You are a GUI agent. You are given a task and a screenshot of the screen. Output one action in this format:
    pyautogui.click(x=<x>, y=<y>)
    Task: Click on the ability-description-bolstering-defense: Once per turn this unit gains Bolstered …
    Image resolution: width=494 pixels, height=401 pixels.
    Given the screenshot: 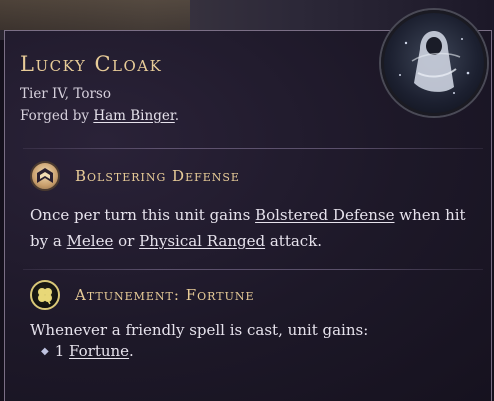 What is the action you would take?
    pyautogui.click(x=250, y=228)
    